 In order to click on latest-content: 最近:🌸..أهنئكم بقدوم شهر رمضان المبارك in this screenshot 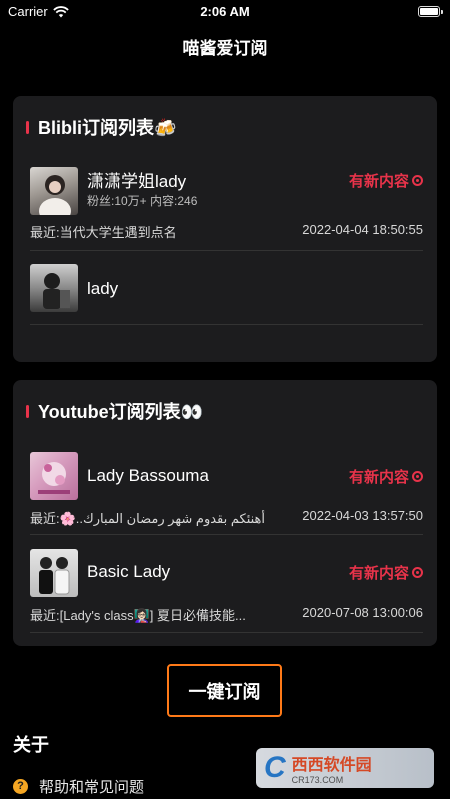, I will do `click(148, 518)`.